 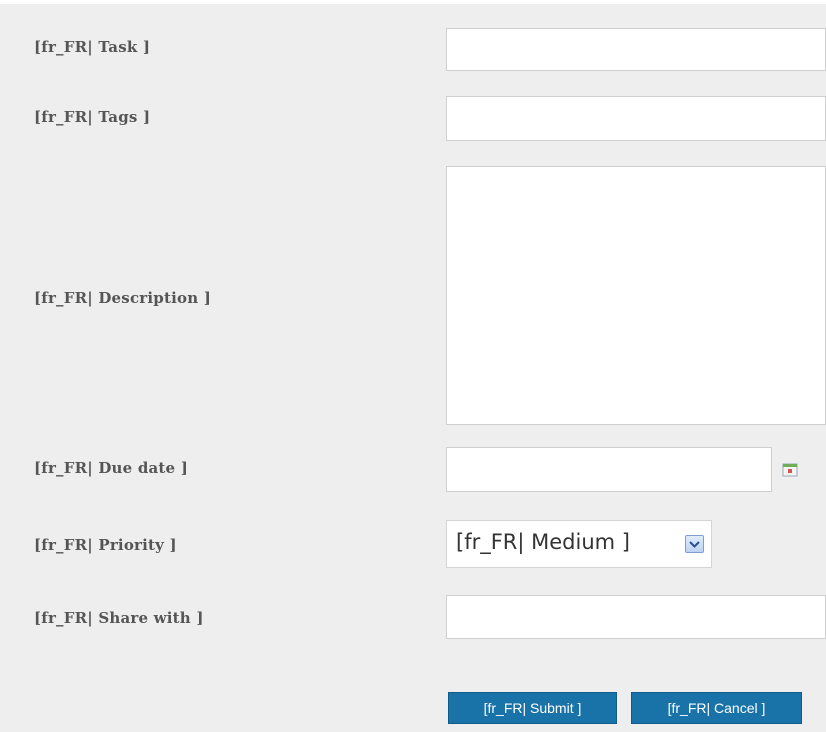 What do you see at coordinates (716, 708) in the screenshot?
I see `cancel-button: [fr_FR| Cancel ]` at bounding box center [716, 708].